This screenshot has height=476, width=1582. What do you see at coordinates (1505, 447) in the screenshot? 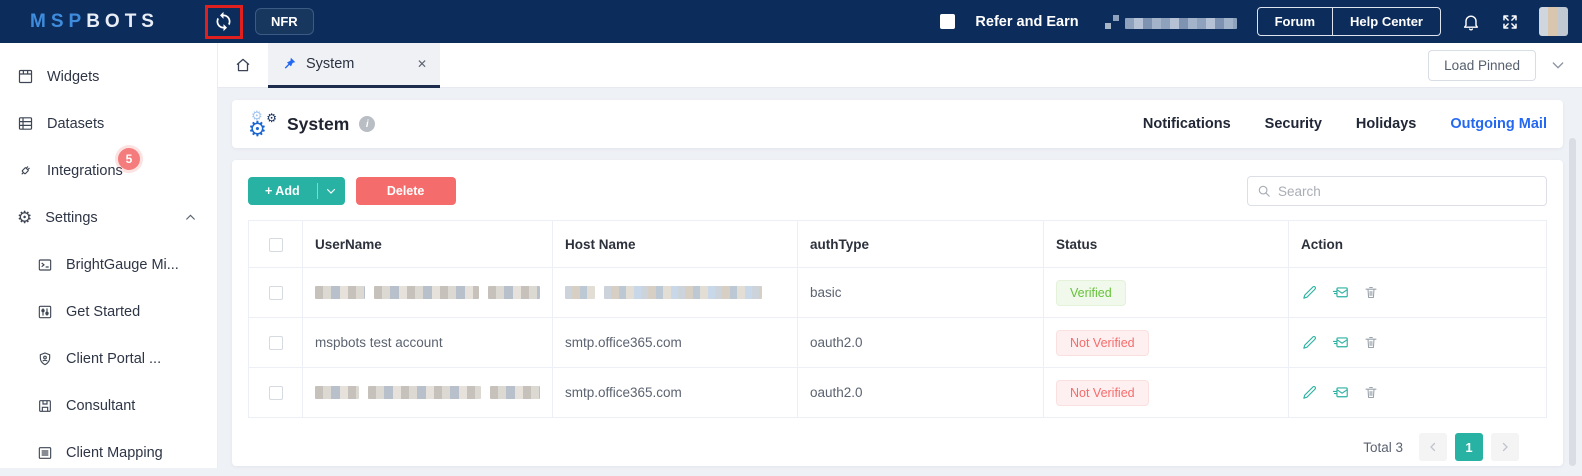
I see `next-page-button` at bounding box center [1505, 447].